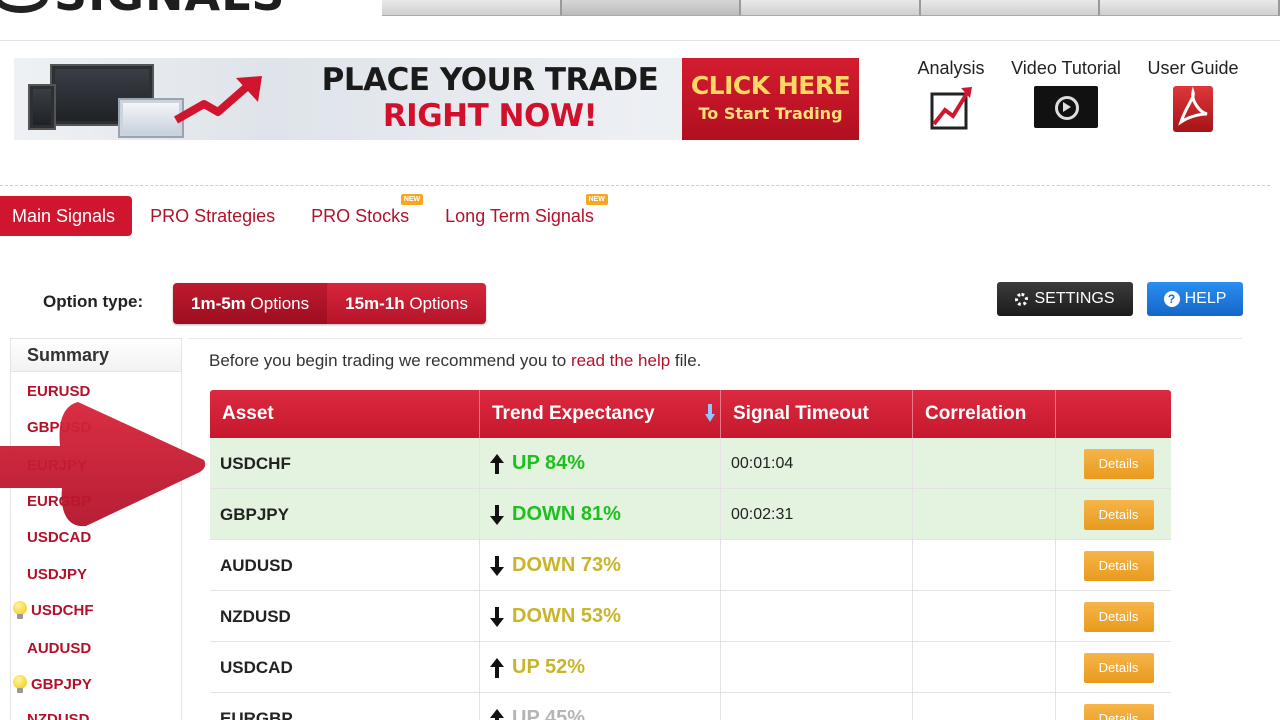 The image size is (1280, 720). I want to click on start-trading-button: CLICK HERE To Start Trading, so click(770, 99).